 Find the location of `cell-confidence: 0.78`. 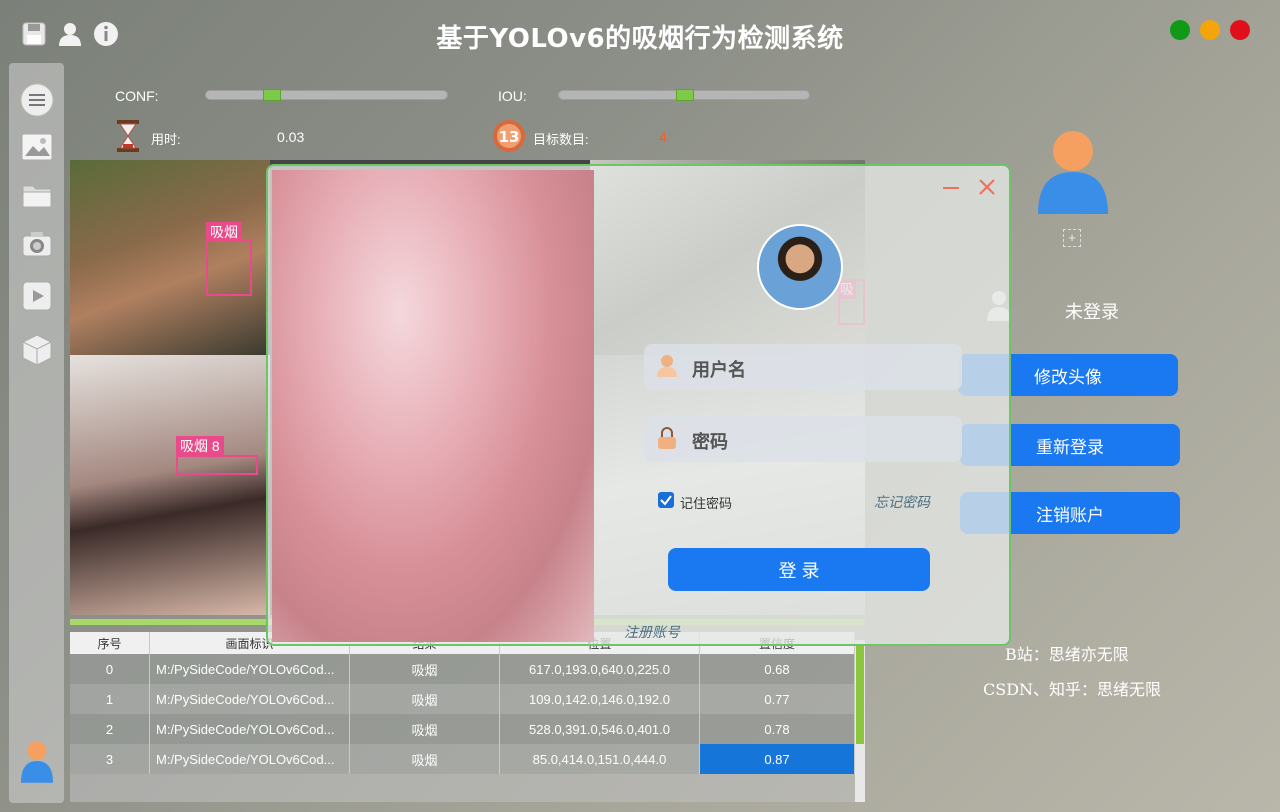

cell-confidence: 0.78 is located at coordinates (777, 729).